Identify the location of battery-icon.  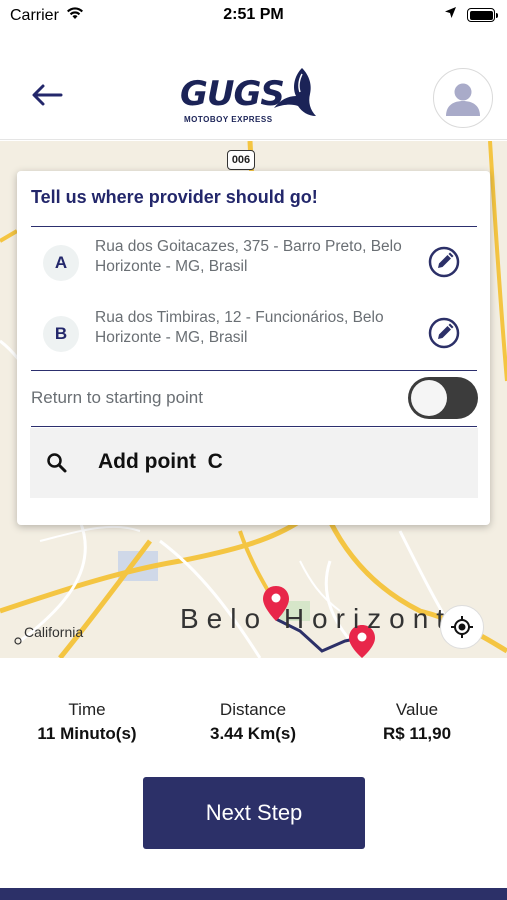
(482, 15).